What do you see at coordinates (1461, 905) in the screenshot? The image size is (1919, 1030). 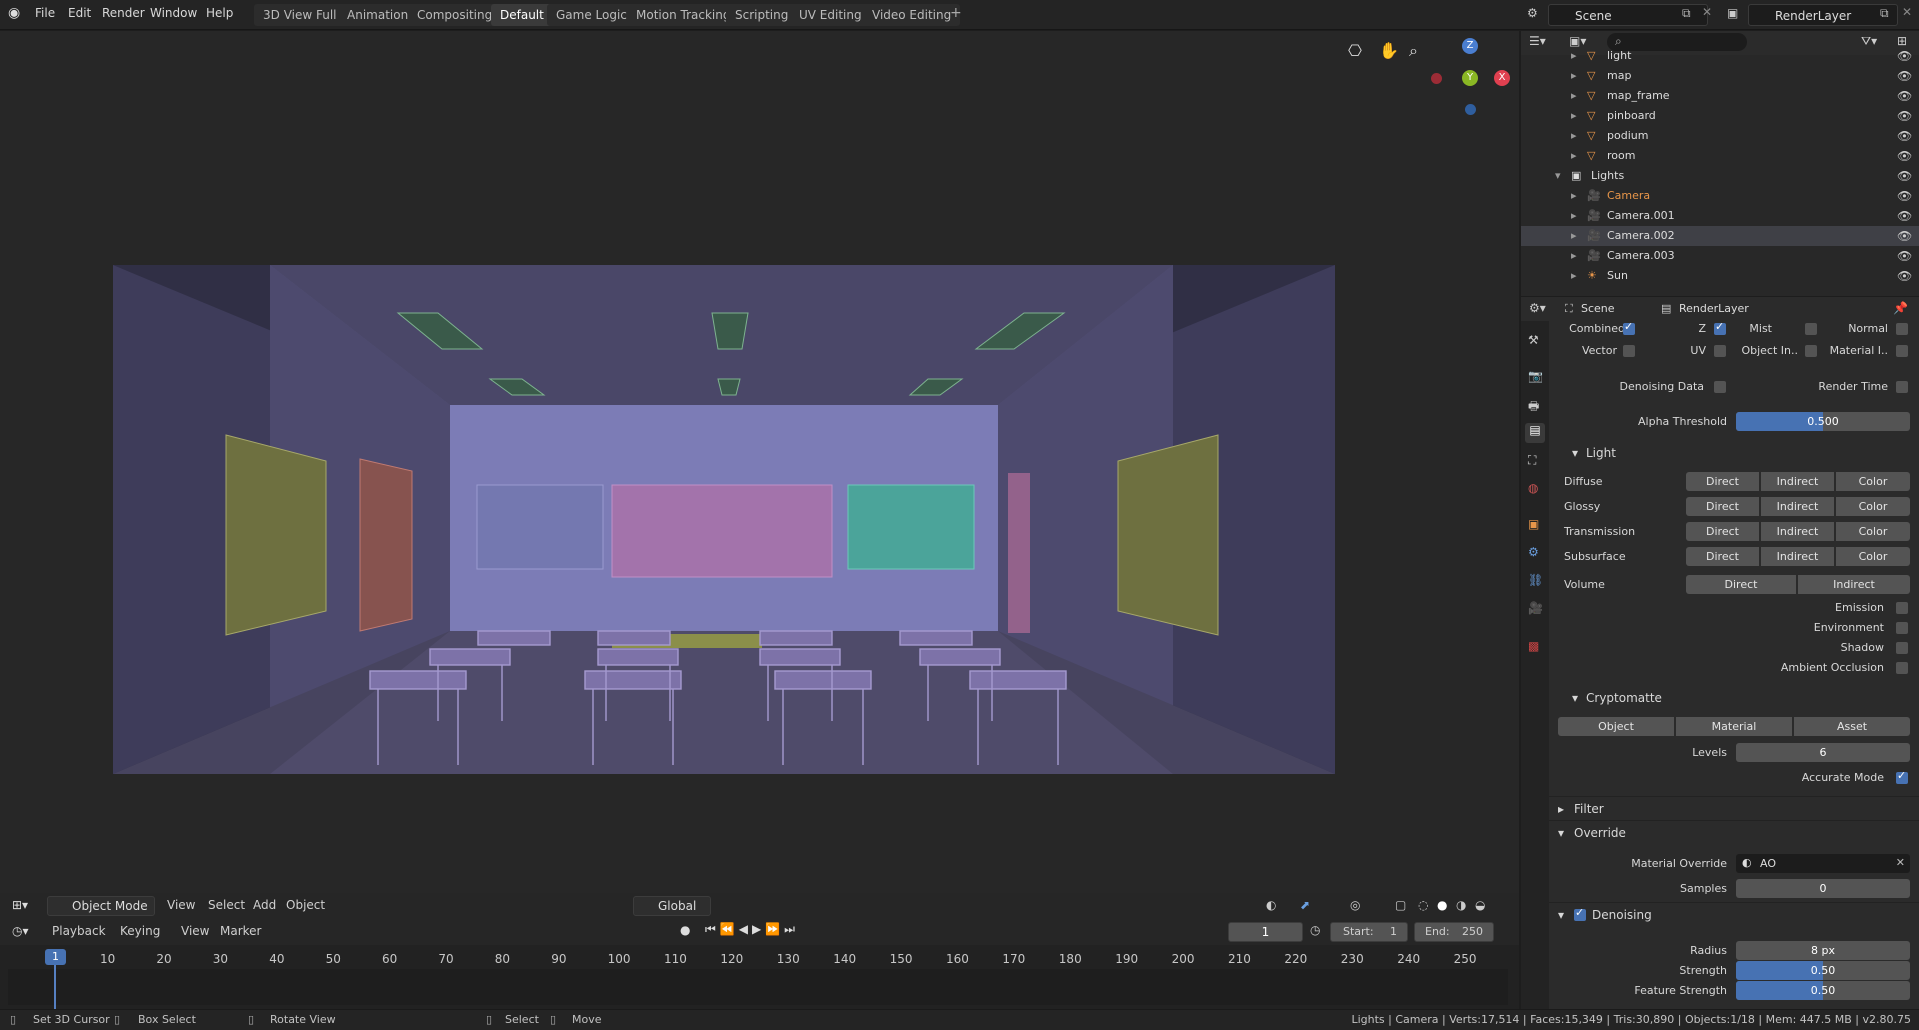 I see `material-shading-icon: ◑` at bounding box center [1461, 905].